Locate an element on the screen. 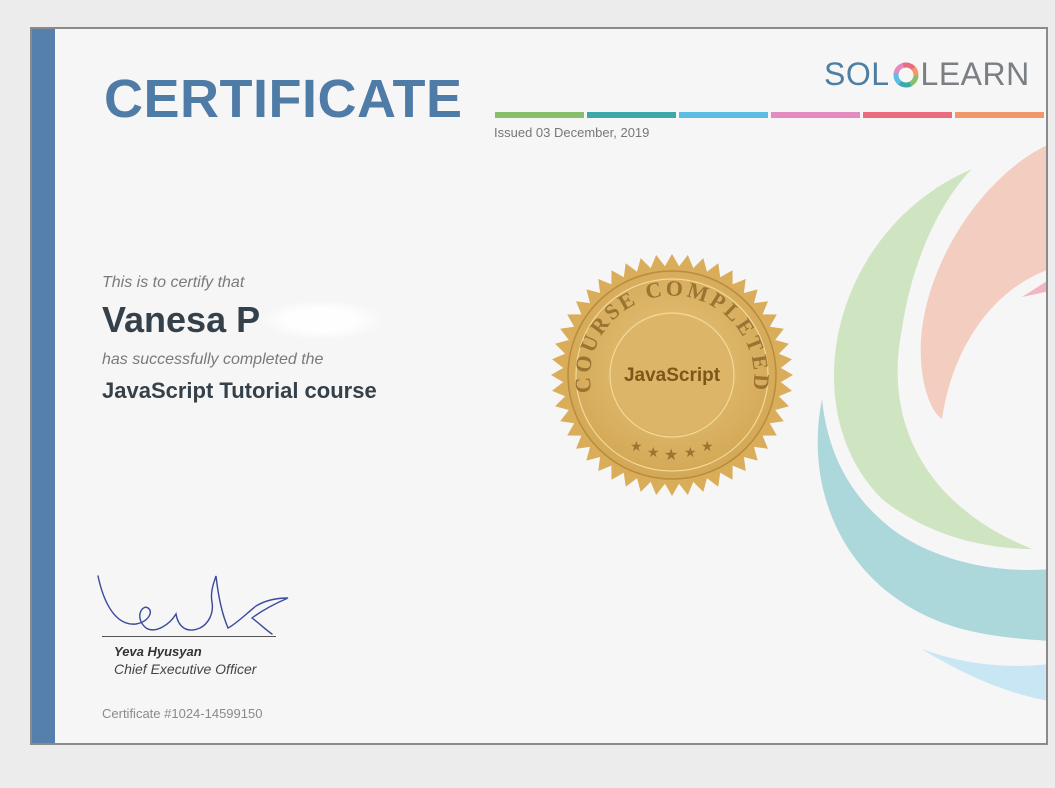  strip-green is located at coordinates (539, 115).